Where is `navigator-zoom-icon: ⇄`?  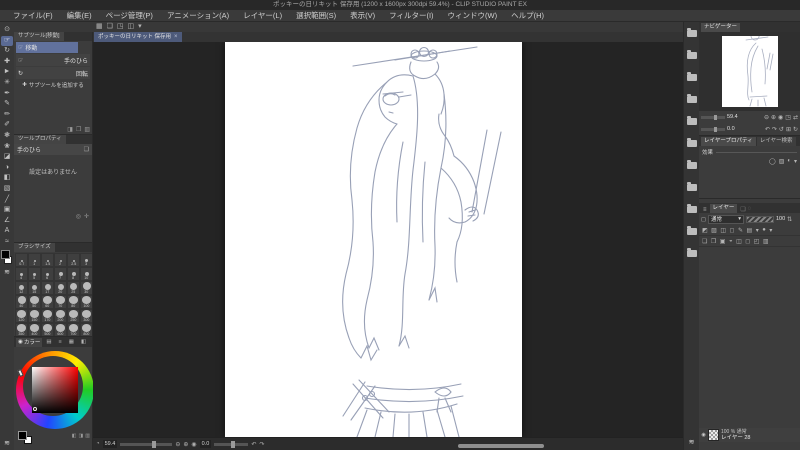 navigator-zoom-icon: ⇄ is located at coordinates (795, 117).